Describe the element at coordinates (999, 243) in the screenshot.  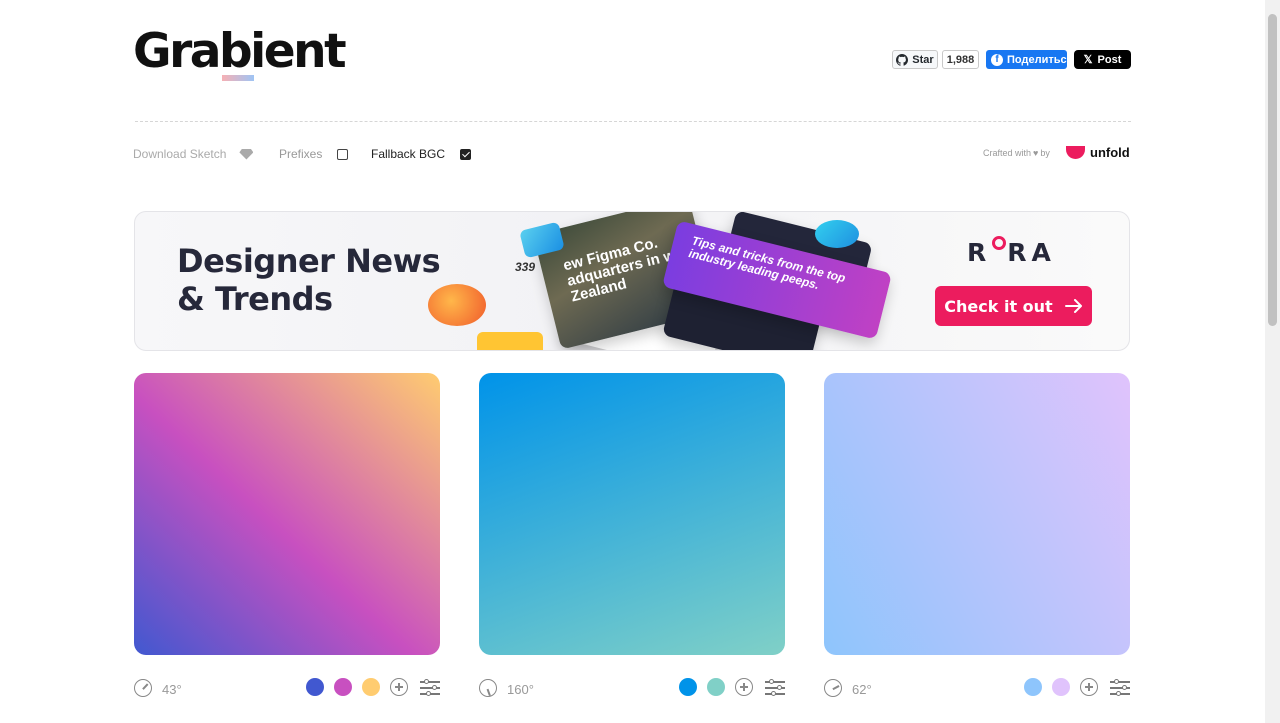
I see `rora-o-icon` at that location.